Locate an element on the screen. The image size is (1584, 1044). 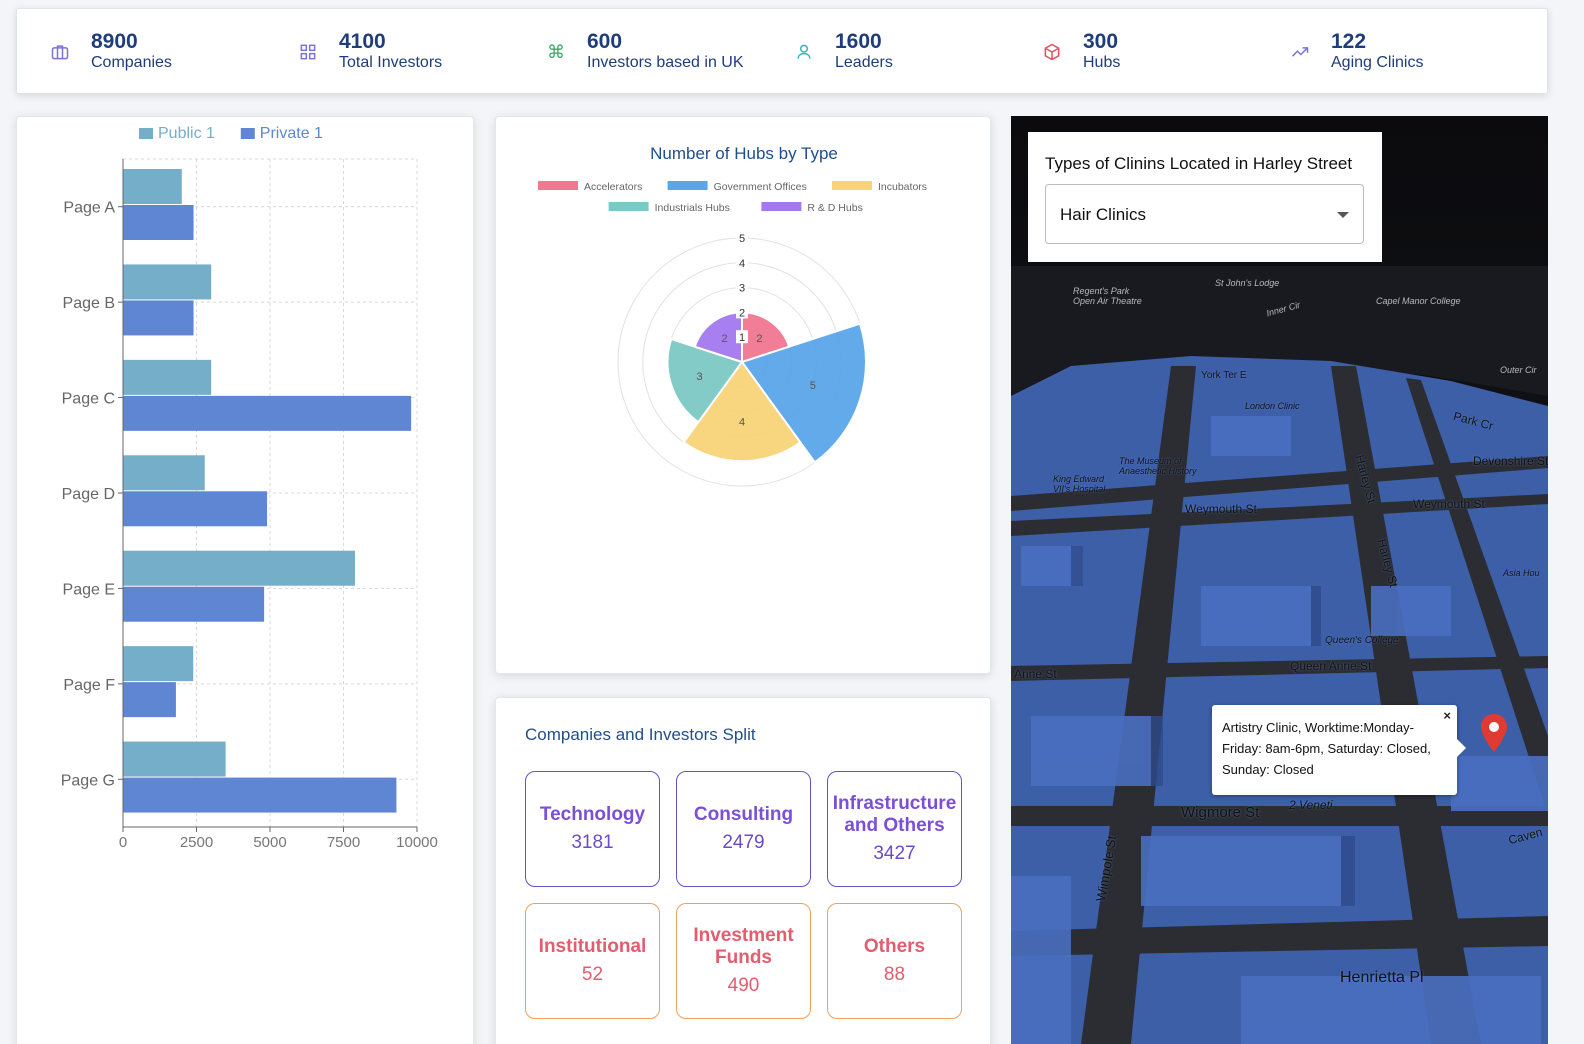
category-label: Page A is located at coordinates (89, 208).